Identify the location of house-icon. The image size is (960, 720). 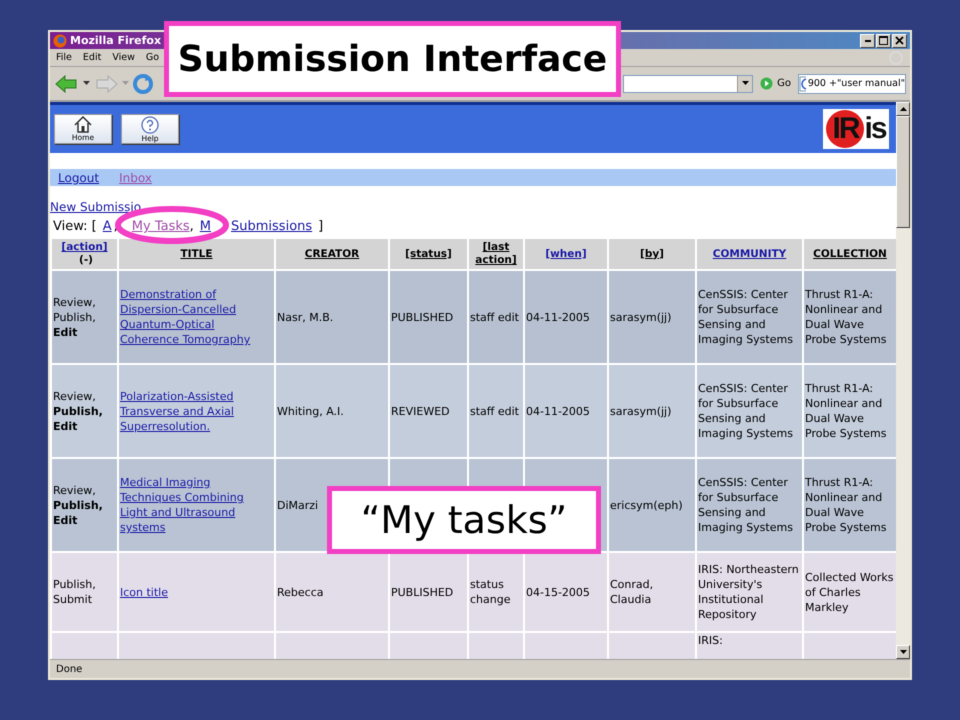
(83, 124).